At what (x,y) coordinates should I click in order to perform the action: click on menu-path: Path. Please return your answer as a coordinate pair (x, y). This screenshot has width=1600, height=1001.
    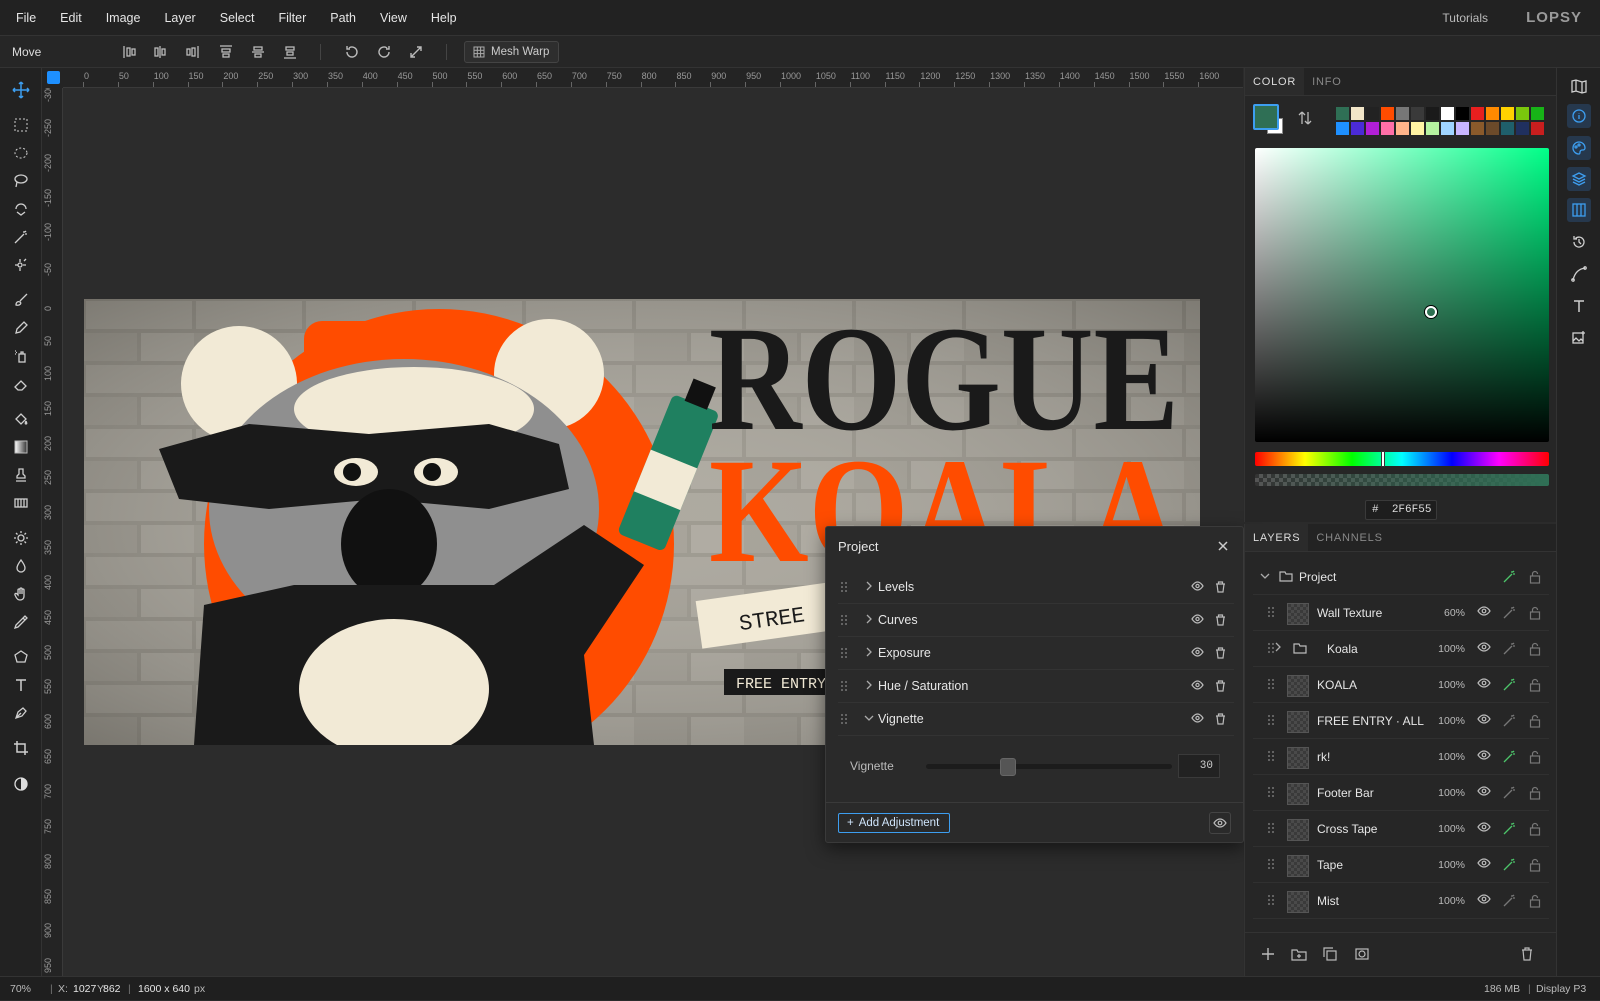
    Looking at the image, I should click on (343, 18).